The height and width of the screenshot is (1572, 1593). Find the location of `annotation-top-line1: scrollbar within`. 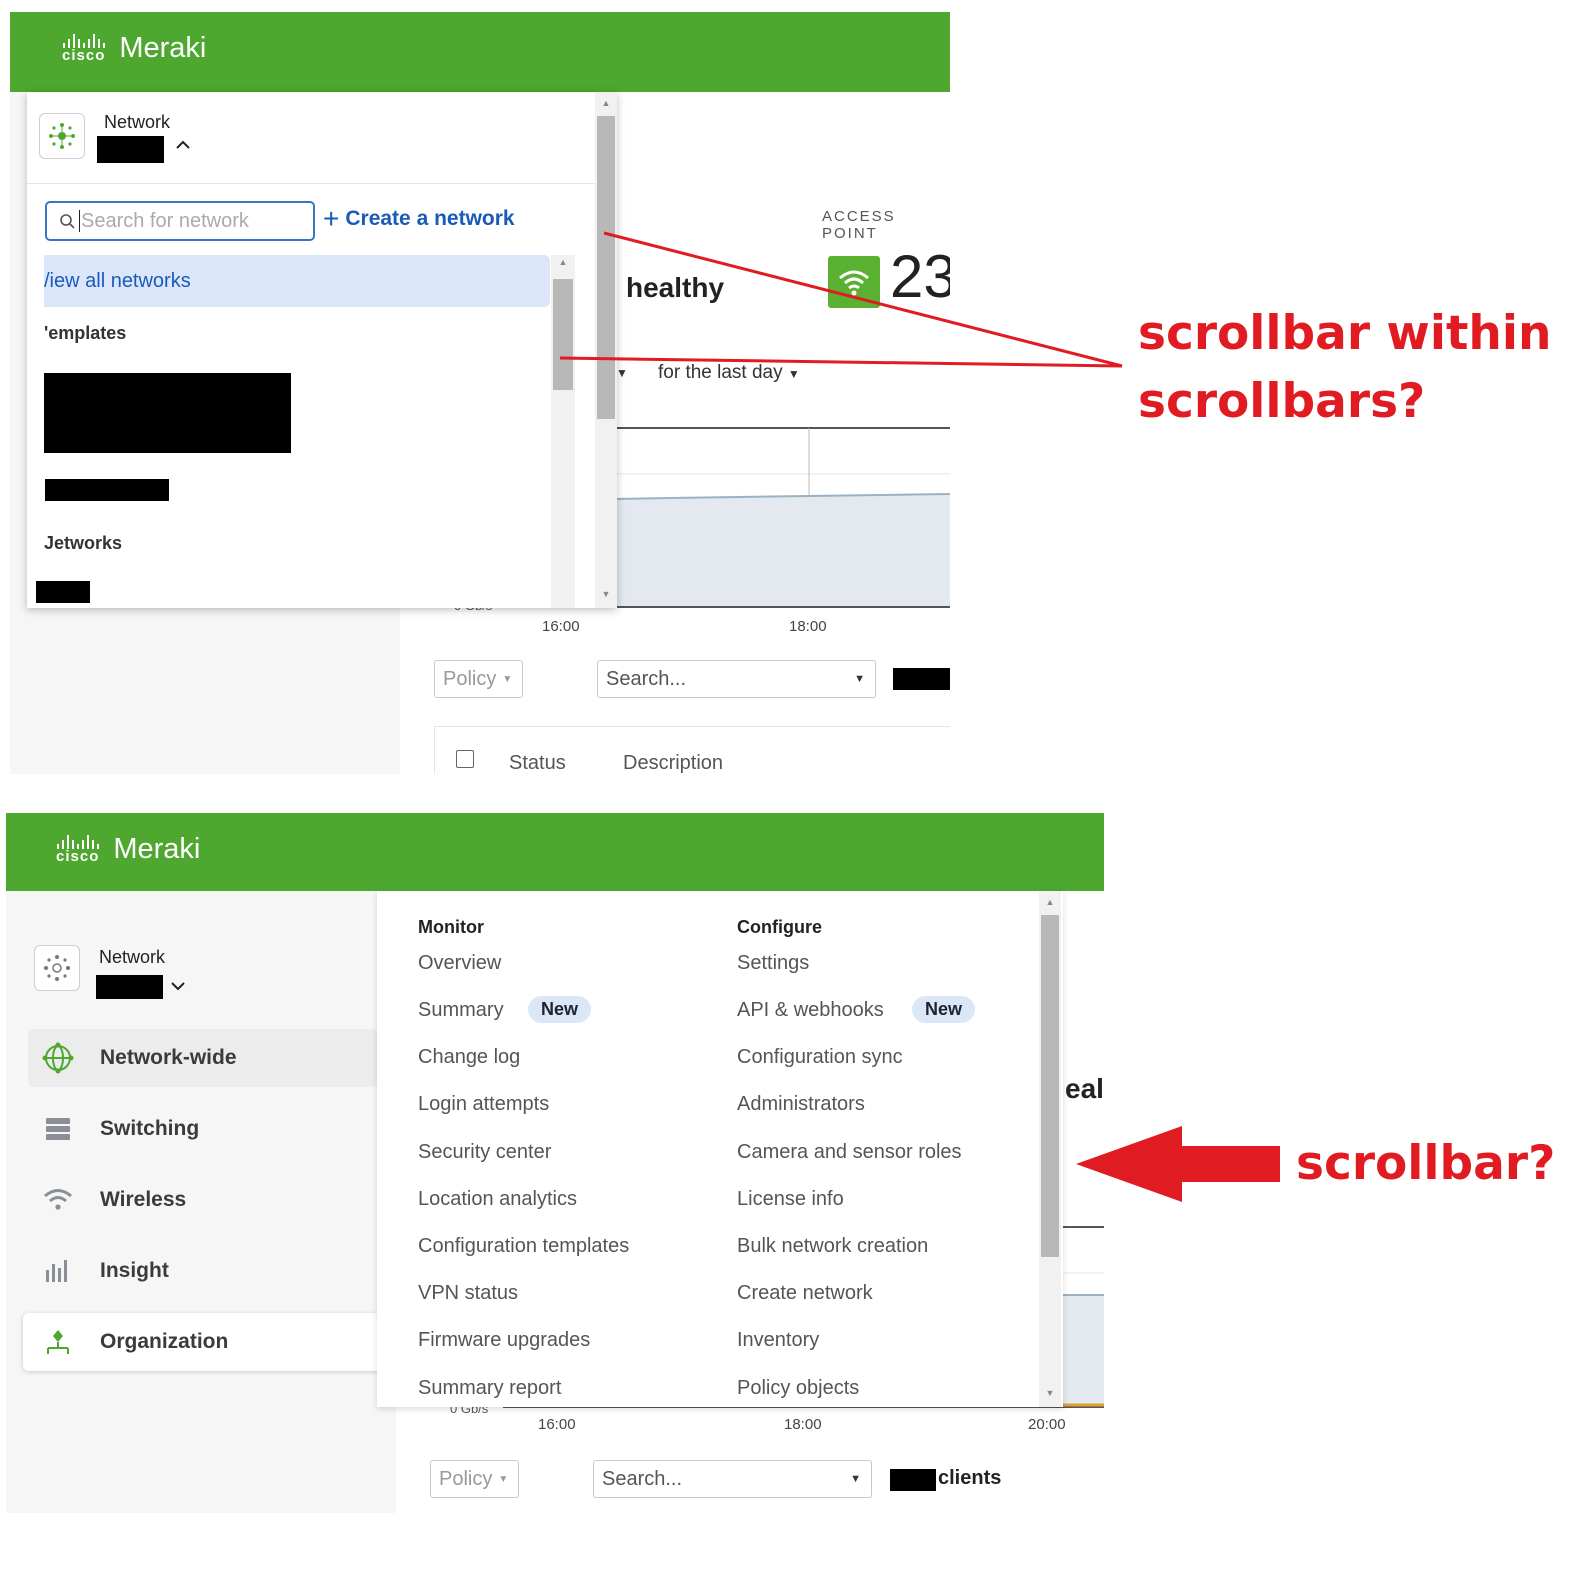

annotation-top-line1: scrollbar within is located at coordinates (1345, 333).